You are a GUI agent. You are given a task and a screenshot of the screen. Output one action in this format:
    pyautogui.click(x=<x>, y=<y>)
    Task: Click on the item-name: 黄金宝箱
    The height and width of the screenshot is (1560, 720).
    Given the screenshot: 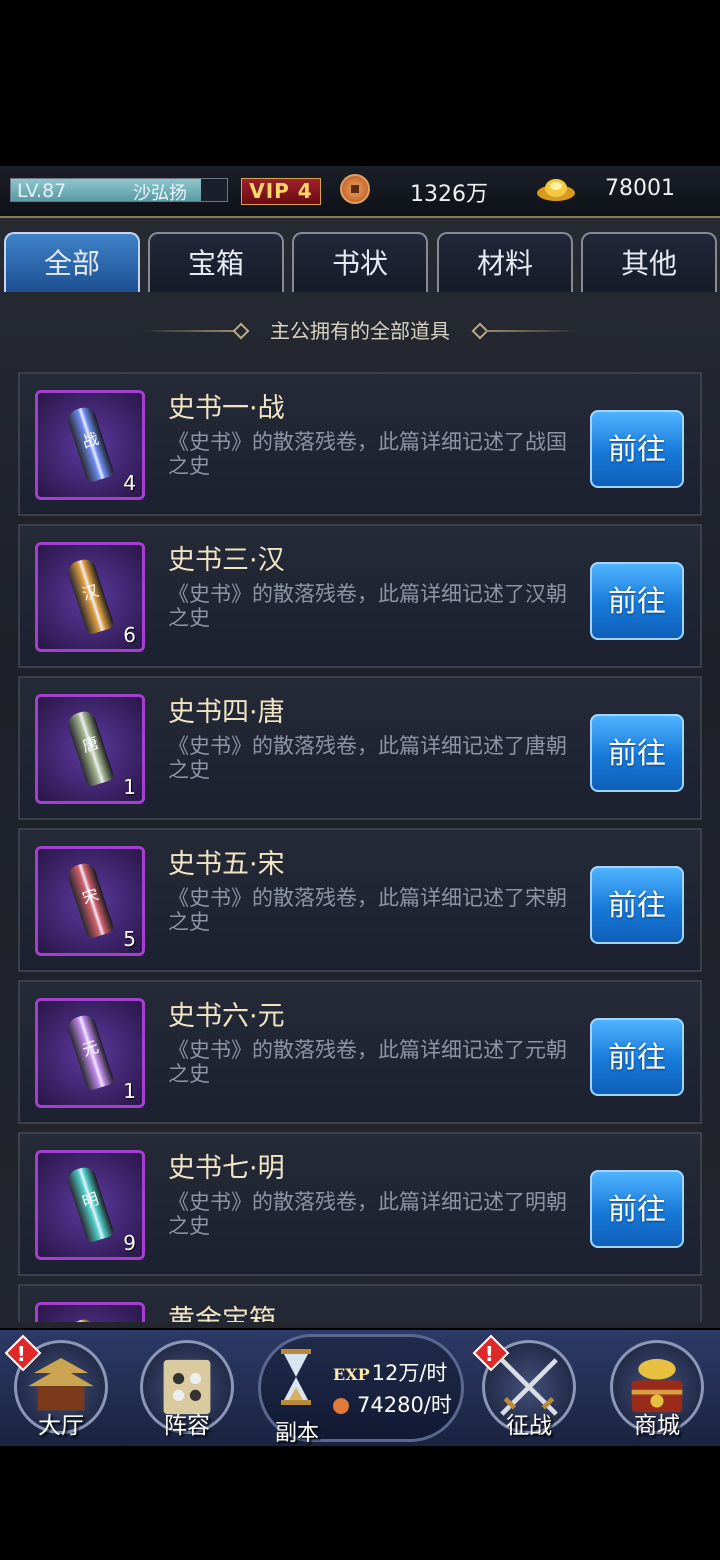 What is the action you would take?
    pyautogui.click(x=222, y=1313)
    